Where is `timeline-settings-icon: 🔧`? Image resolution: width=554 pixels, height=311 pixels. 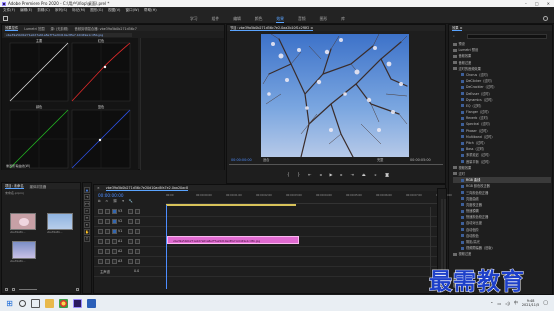 timeline-settings-icon: 🔧 is located at coordinates (131, 201).